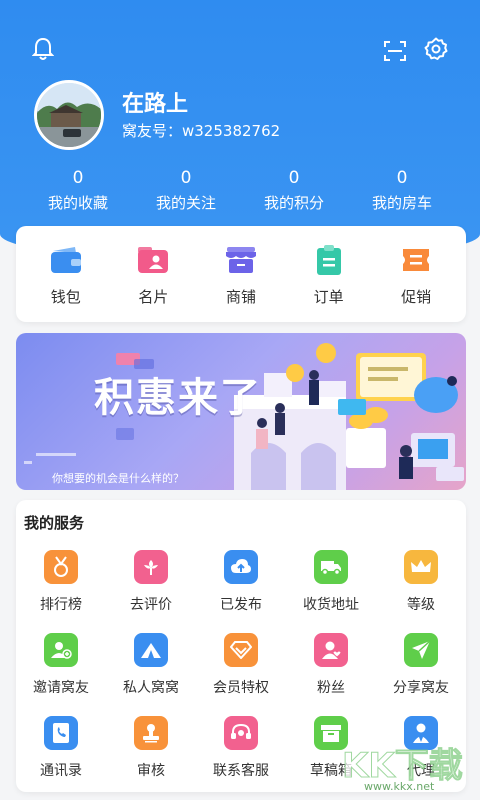 The height and width of the screenshot is (800, 480). I want to click on service-address: 收货地址, so click(331, 582).